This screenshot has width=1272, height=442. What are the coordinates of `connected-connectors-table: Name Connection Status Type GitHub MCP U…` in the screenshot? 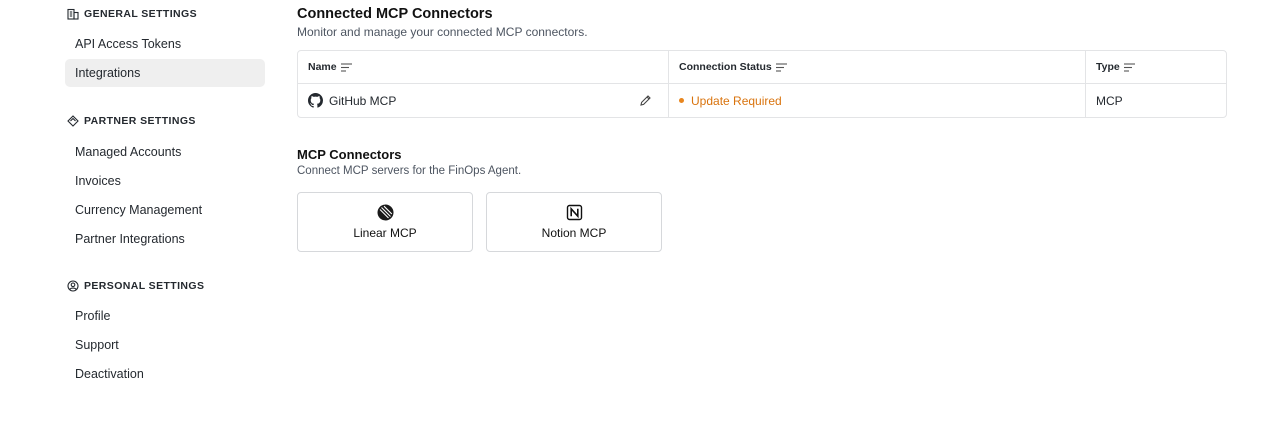 It's located at (762, 84).